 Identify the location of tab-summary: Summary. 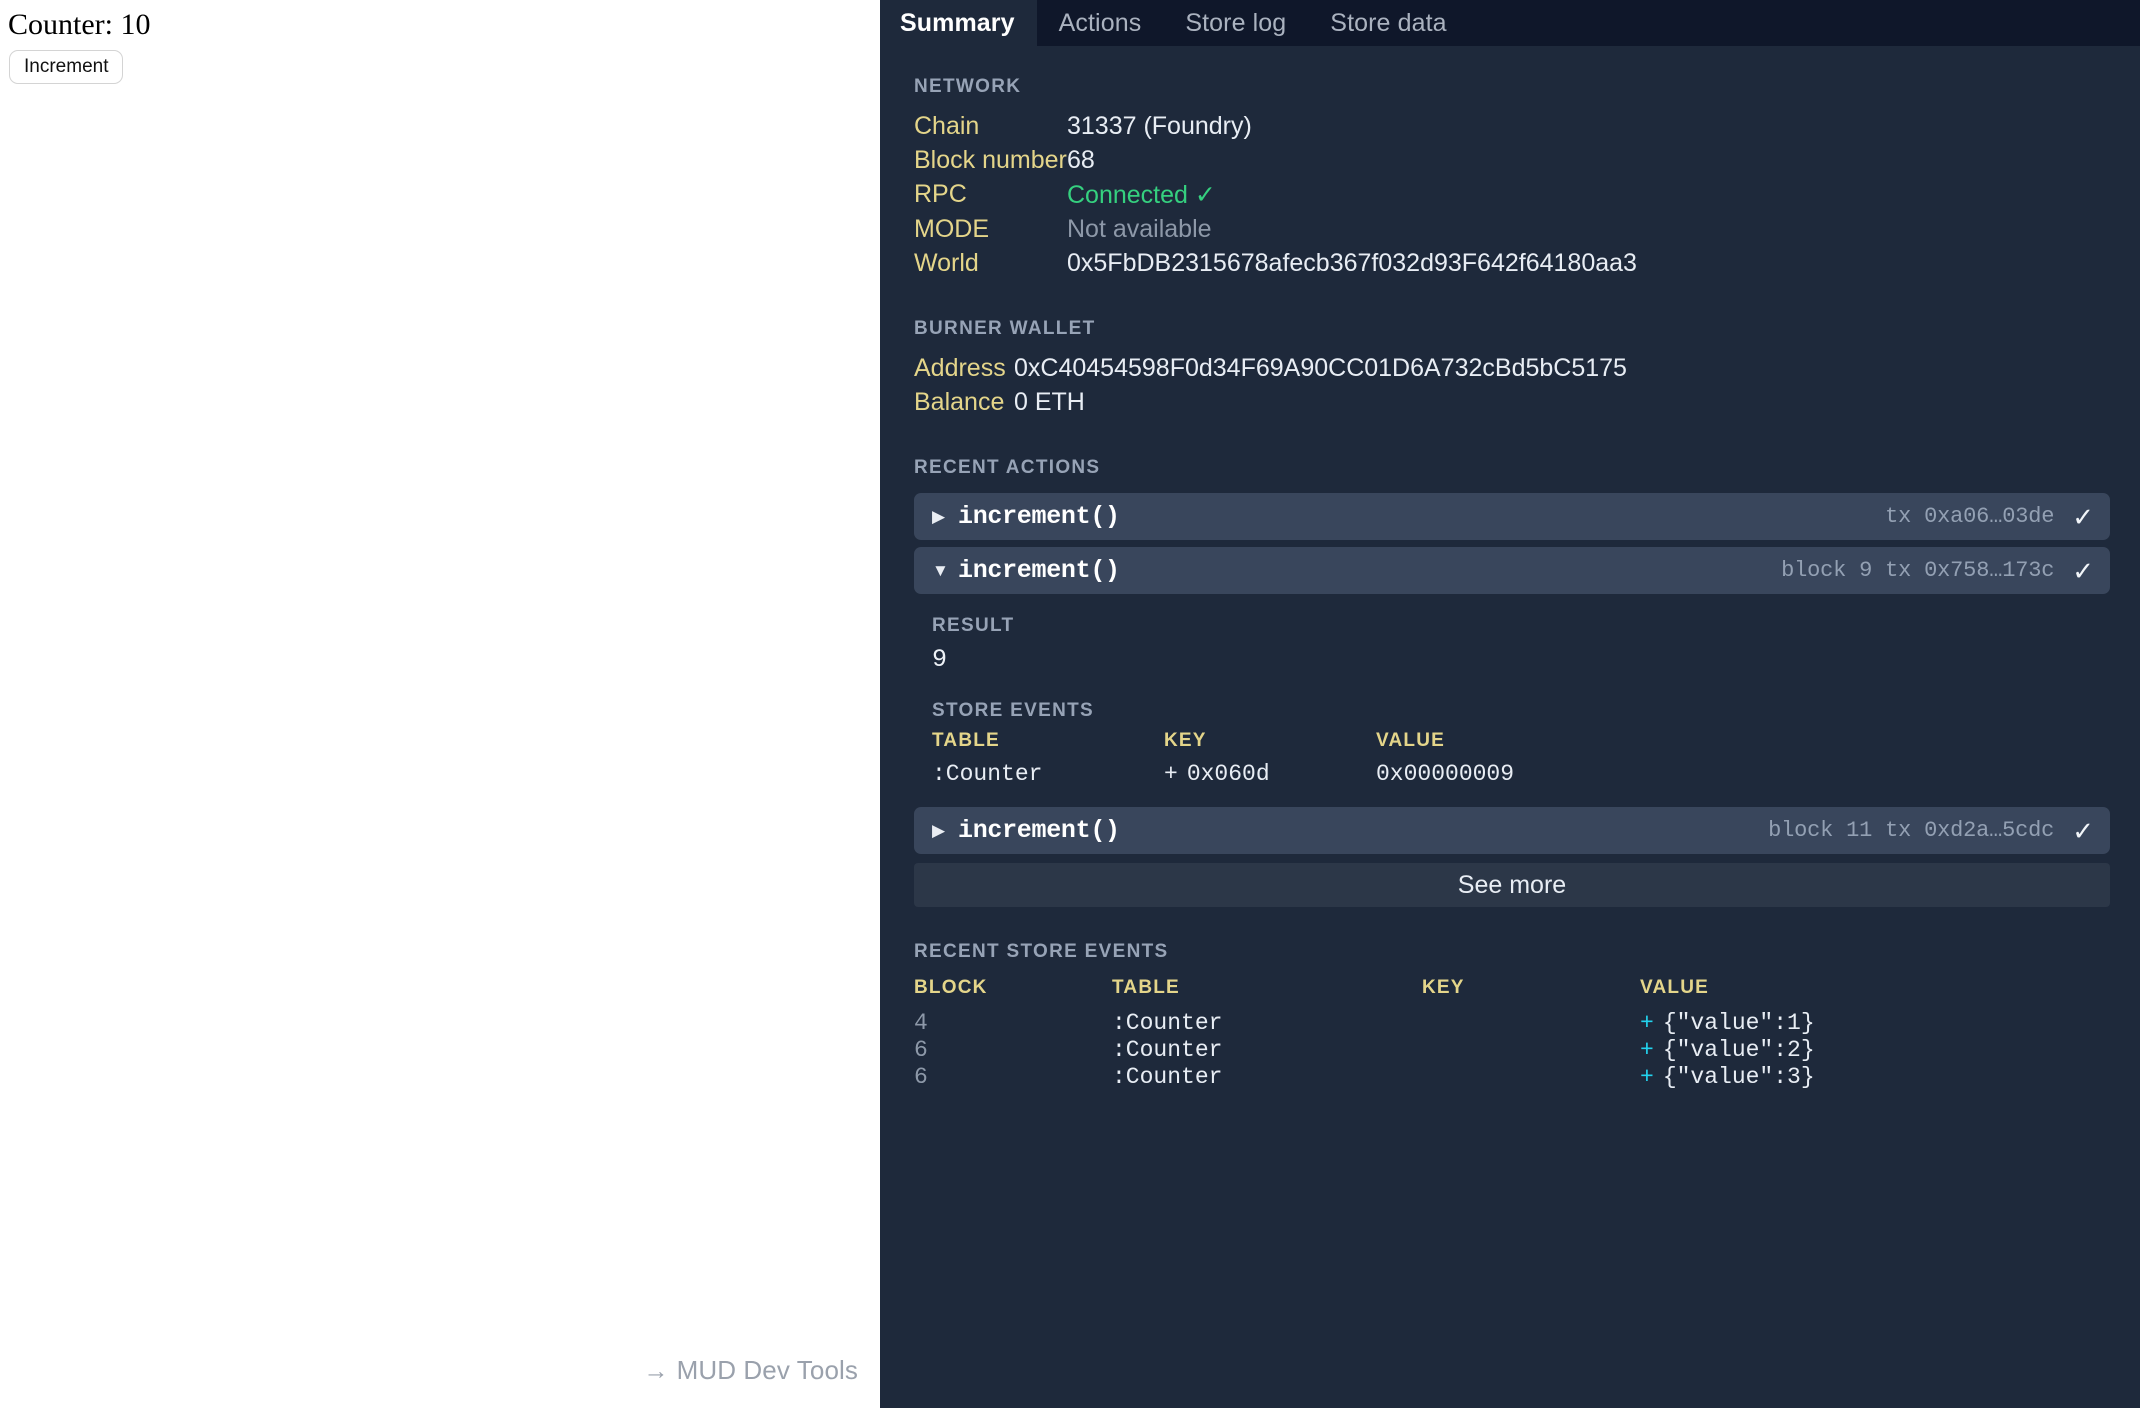
(958, 23).